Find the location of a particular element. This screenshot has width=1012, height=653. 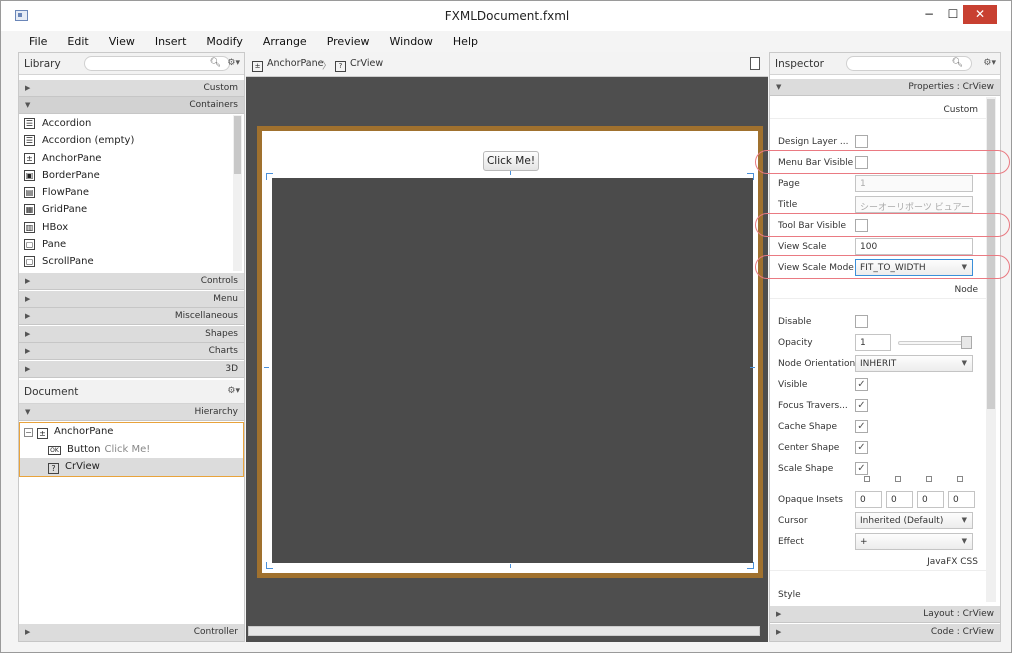

slider-thumb is located at coordinates (966, 342).